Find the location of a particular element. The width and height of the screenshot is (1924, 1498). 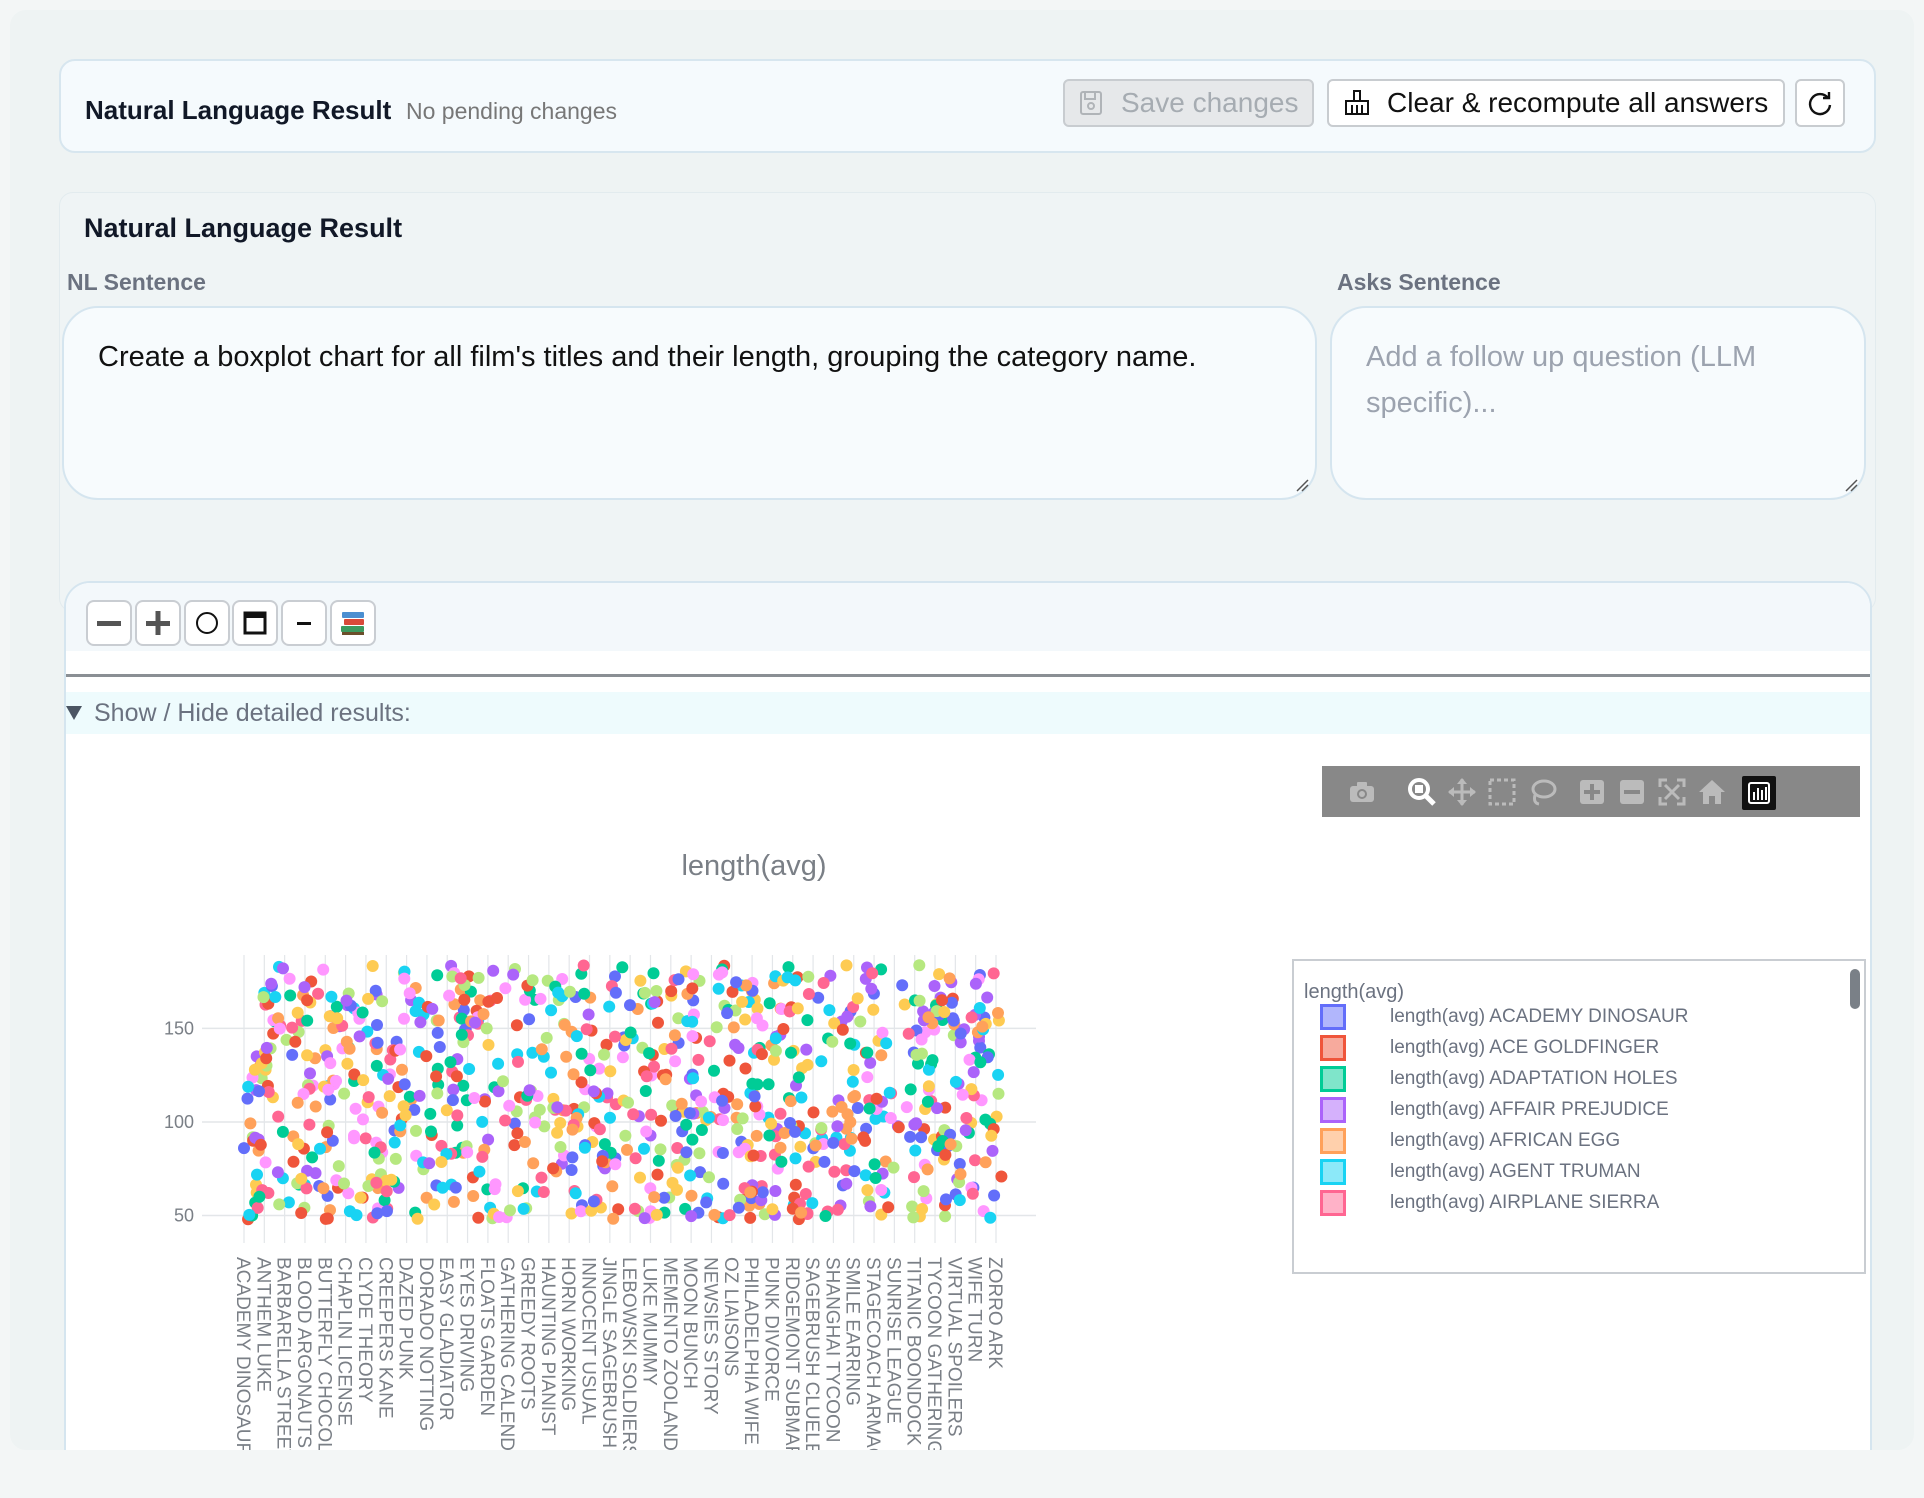

legend-item: length(avg) ACADEMY DINOSAUR is located at coordinates (1504, 1017).